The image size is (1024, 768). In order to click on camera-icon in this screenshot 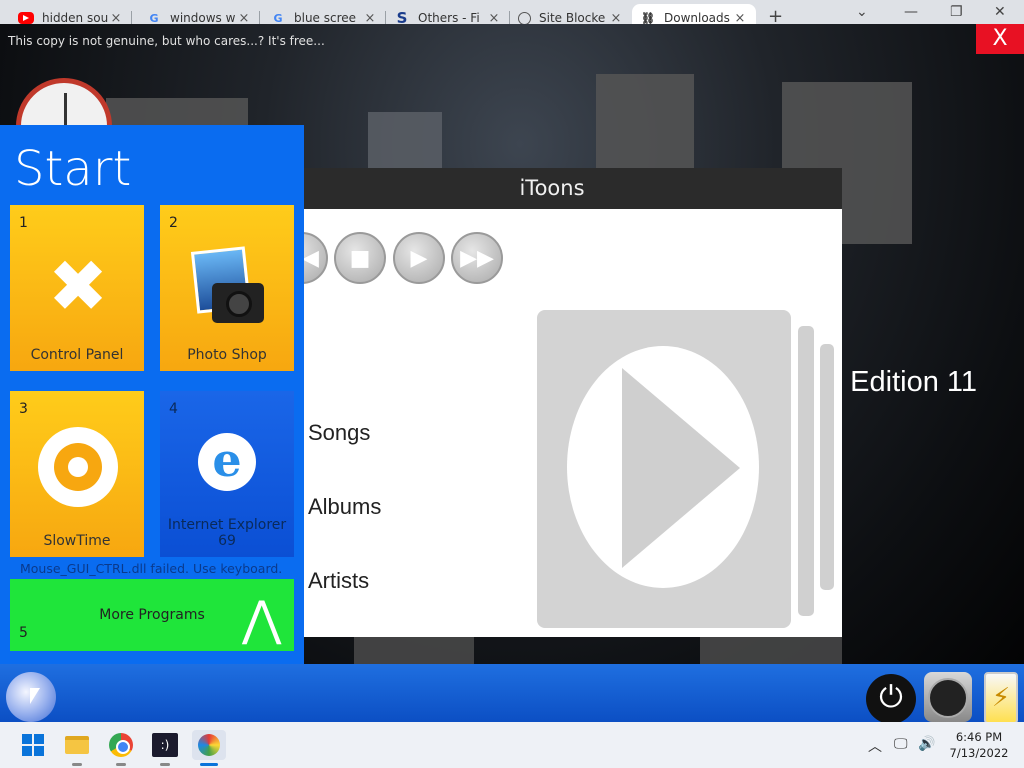, I will do `click(228, 288)`.